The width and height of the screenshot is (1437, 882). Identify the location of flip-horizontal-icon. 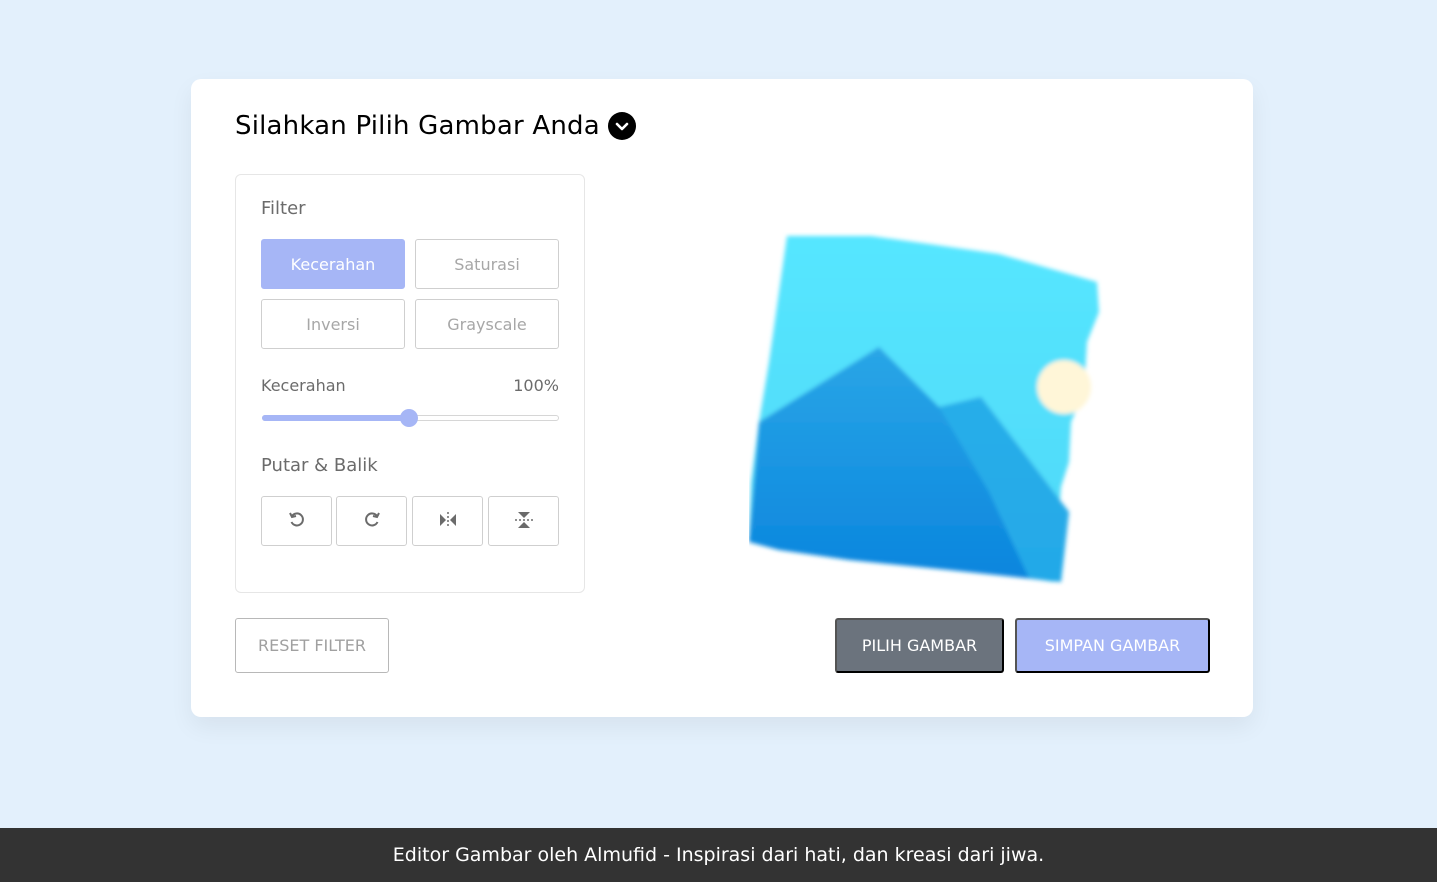
(448, 521).